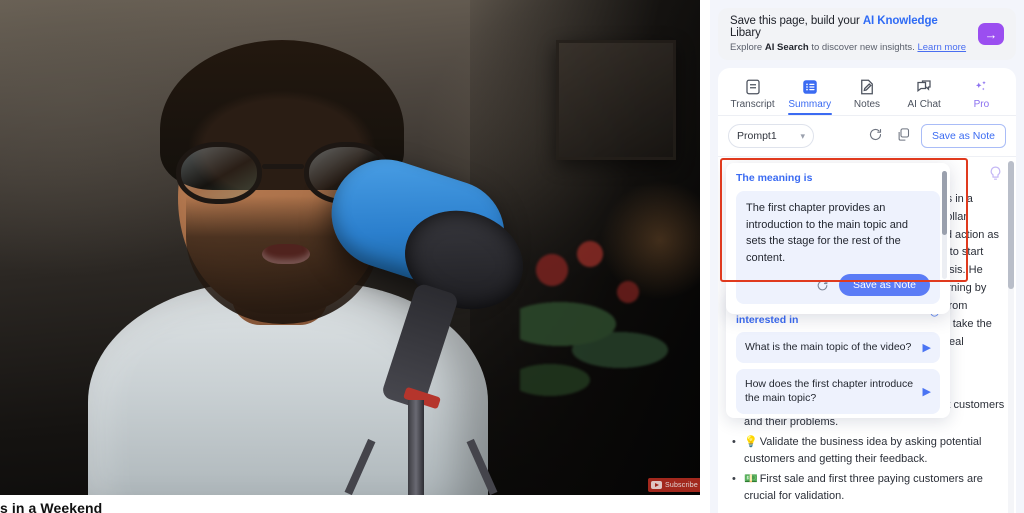 The image size is (1024, 513). I want to click on meaning-popup-actions: Save as Note, so click(838, 285).